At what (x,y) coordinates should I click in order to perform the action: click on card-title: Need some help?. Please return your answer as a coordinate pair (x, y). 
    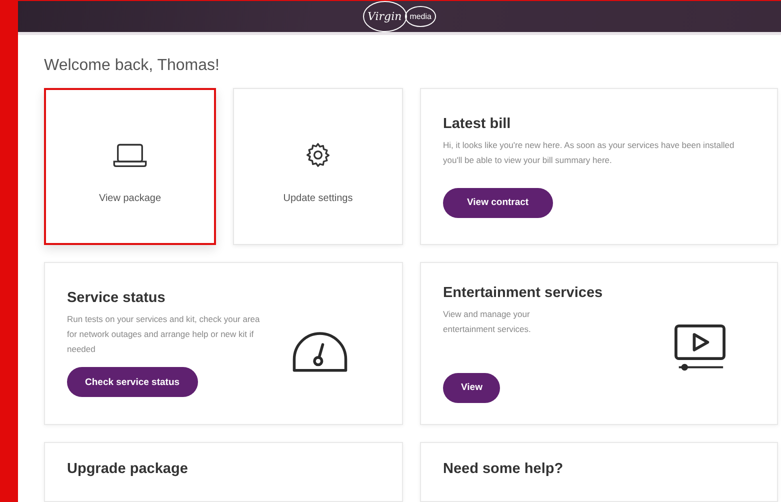
    Looking at the image, I should click on (503, 469).